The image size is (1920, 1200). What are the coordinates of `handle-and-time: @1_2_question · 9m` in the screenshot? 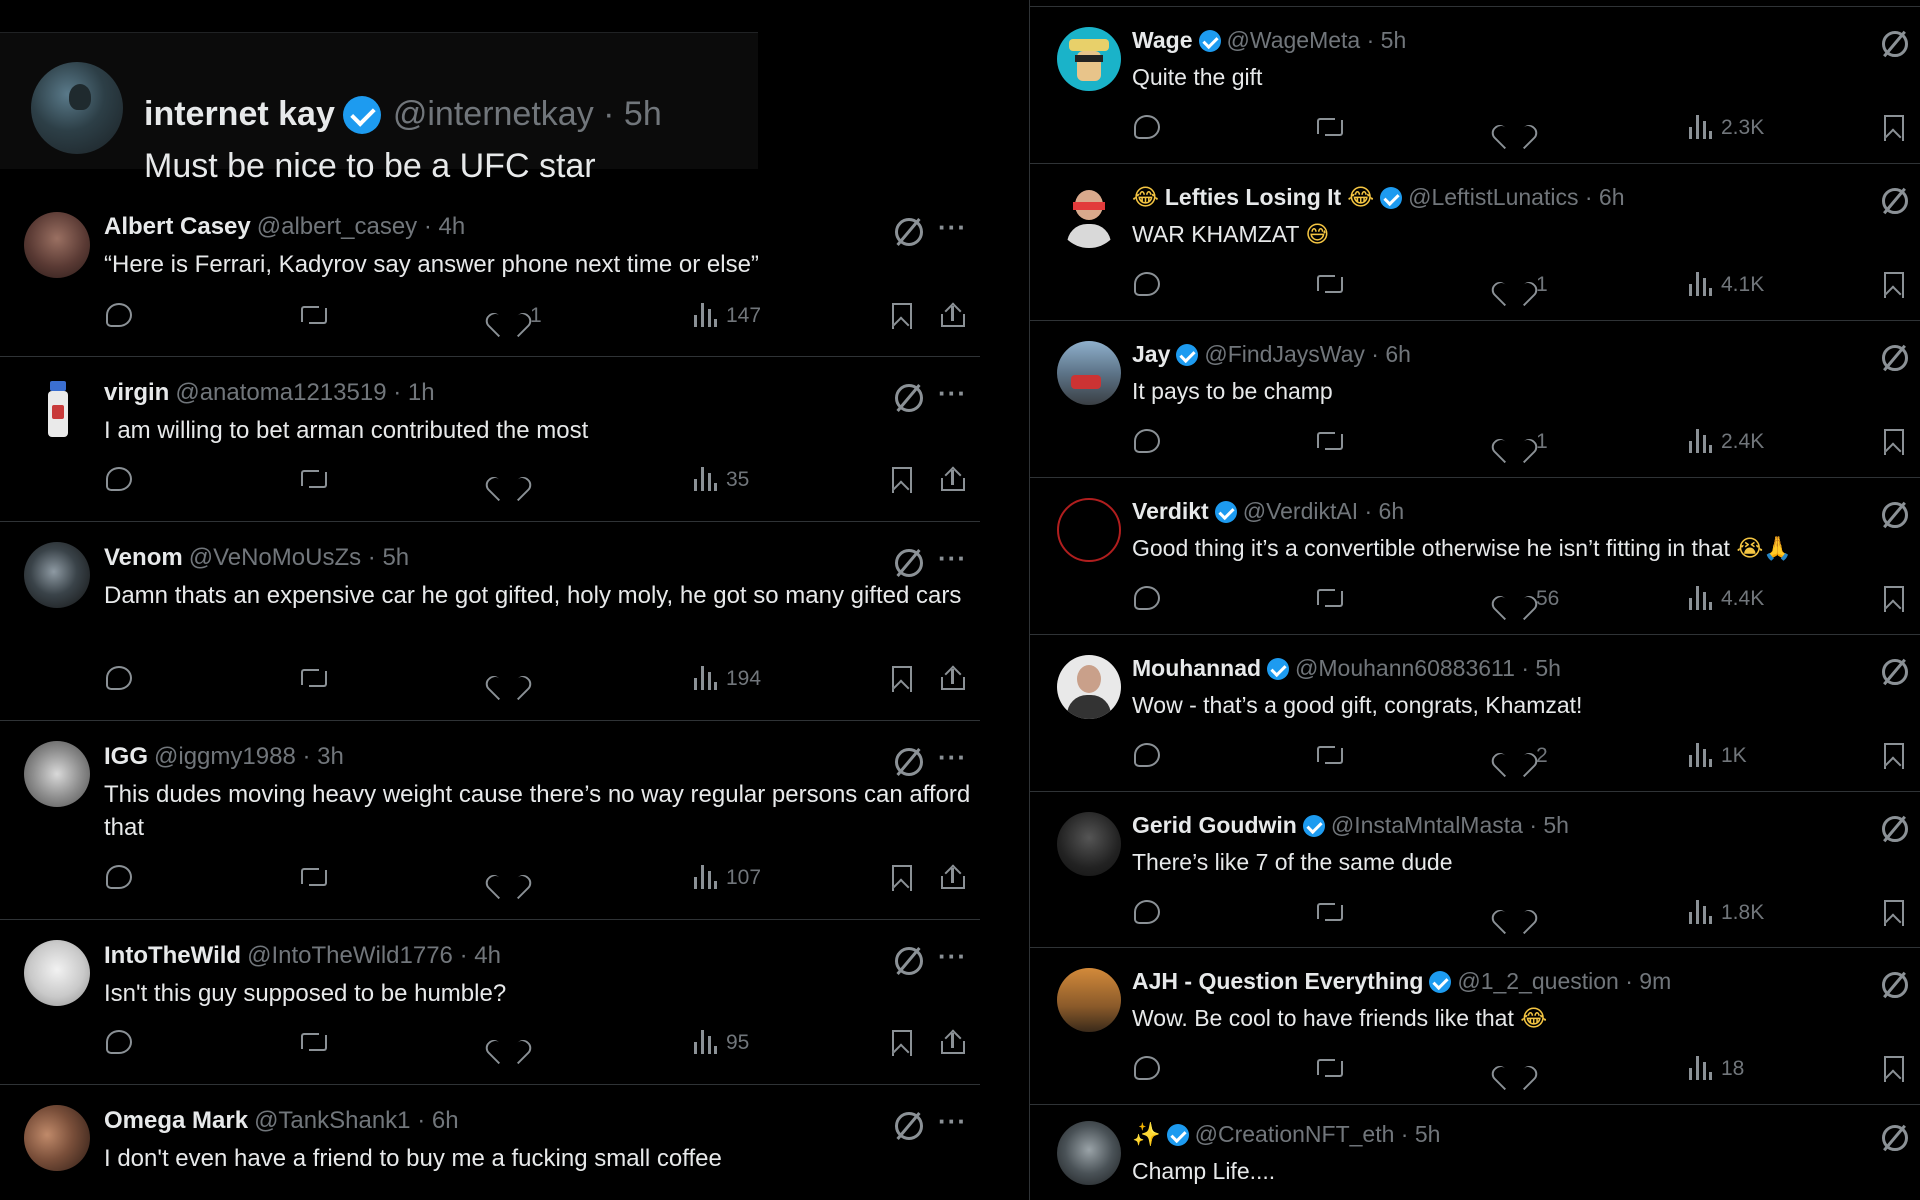 It's located at (1564, 981).